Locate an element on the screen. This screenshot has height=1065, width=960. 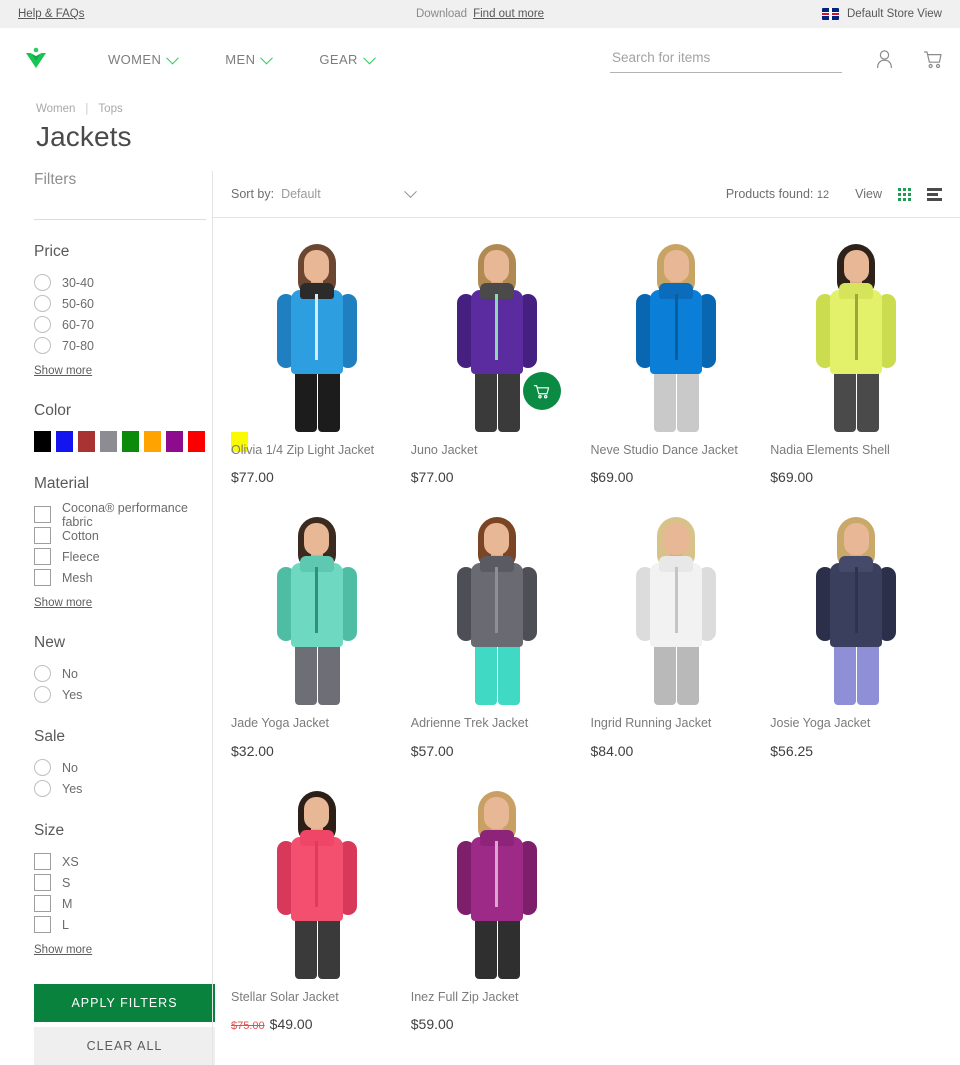
color-swatch-green is located at coordinates (130, 441).